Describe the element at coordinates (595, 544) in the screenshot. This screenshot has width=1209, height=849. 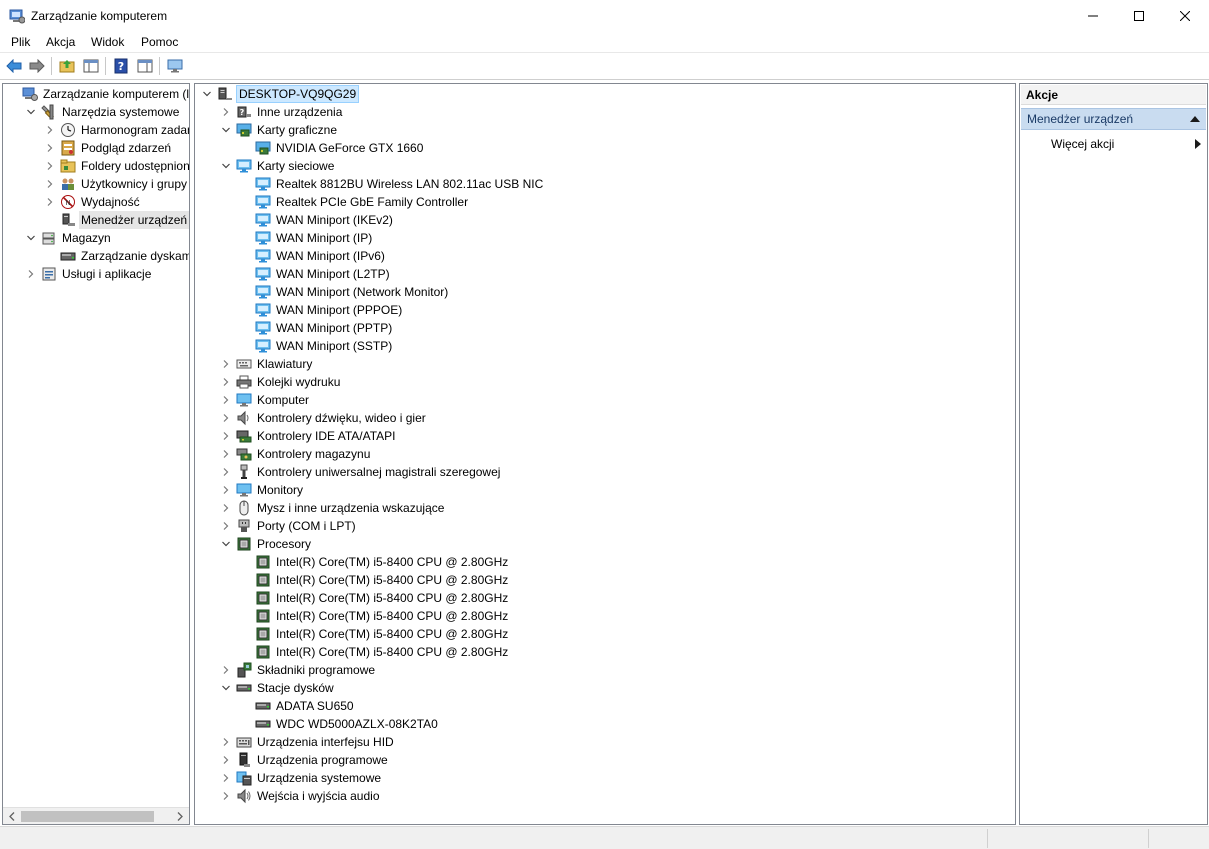
I see `device-item-procesory: Procesory` at that location.